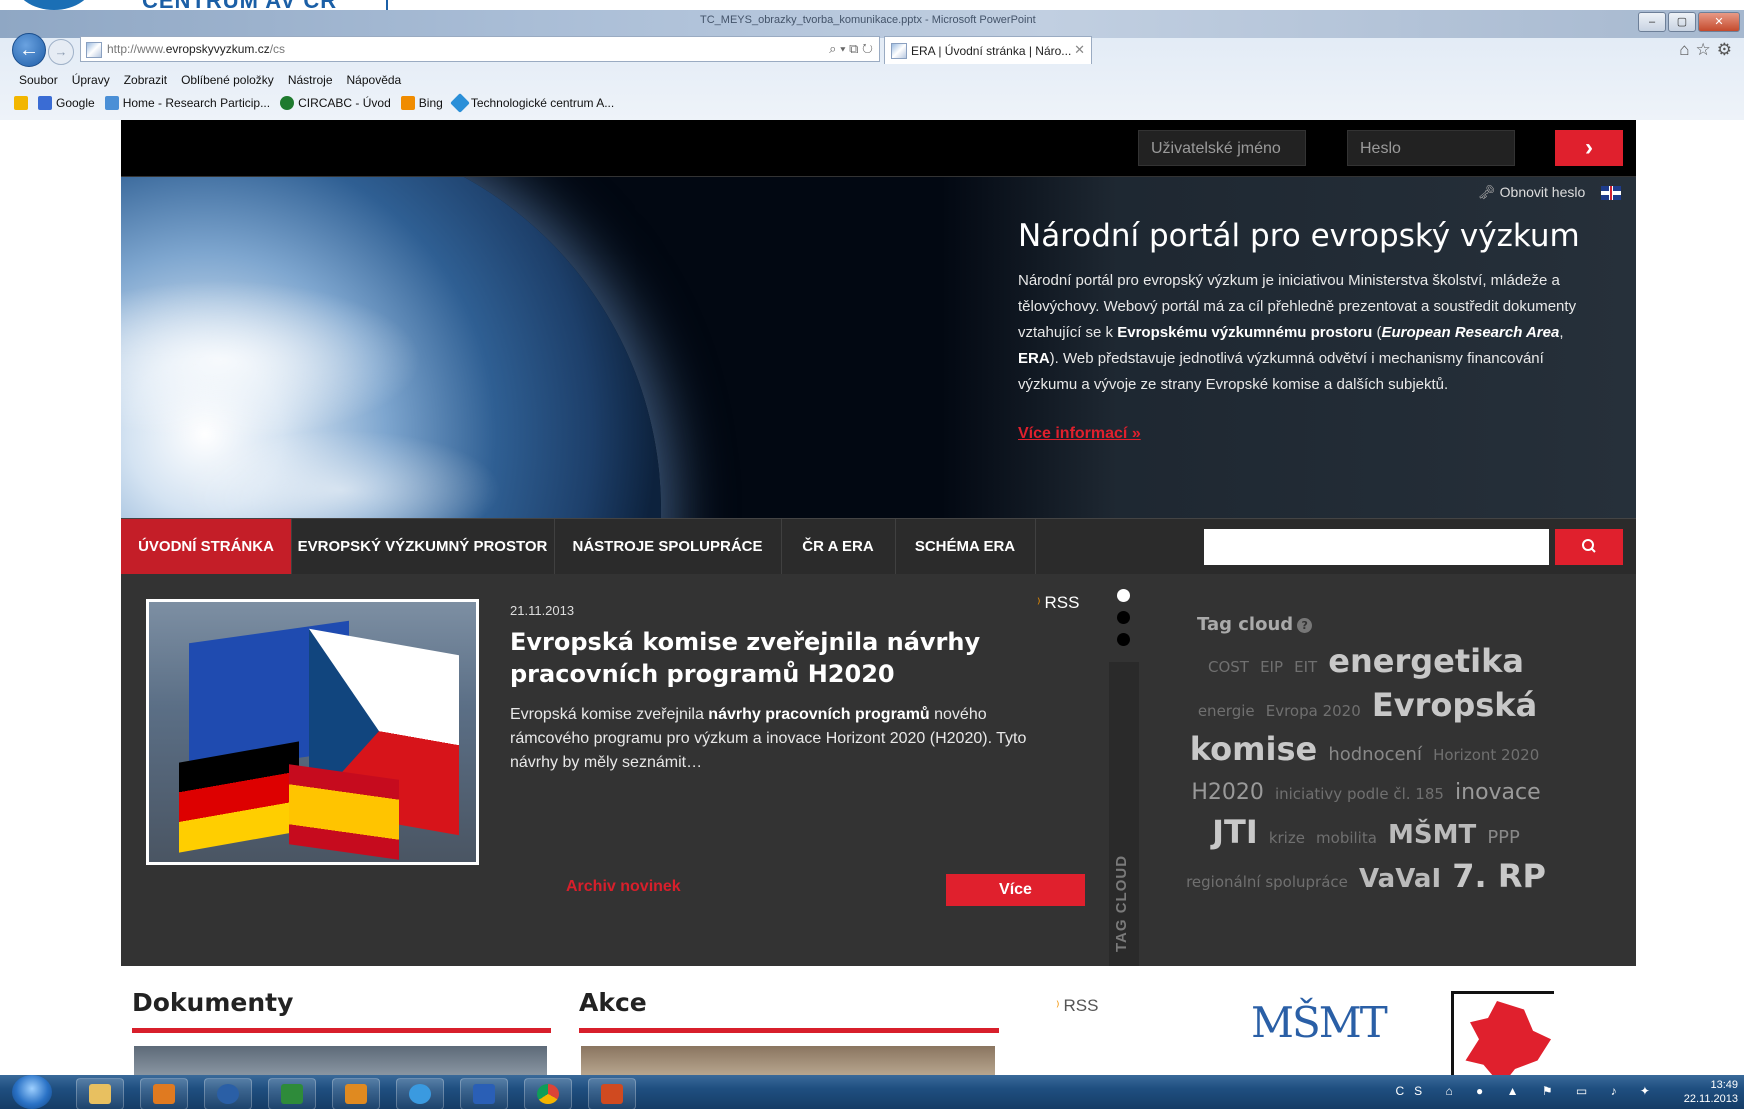  Describe the element at coordinates (1426, 661) in the screenshot. I see `tag-link: energetika` at that location.